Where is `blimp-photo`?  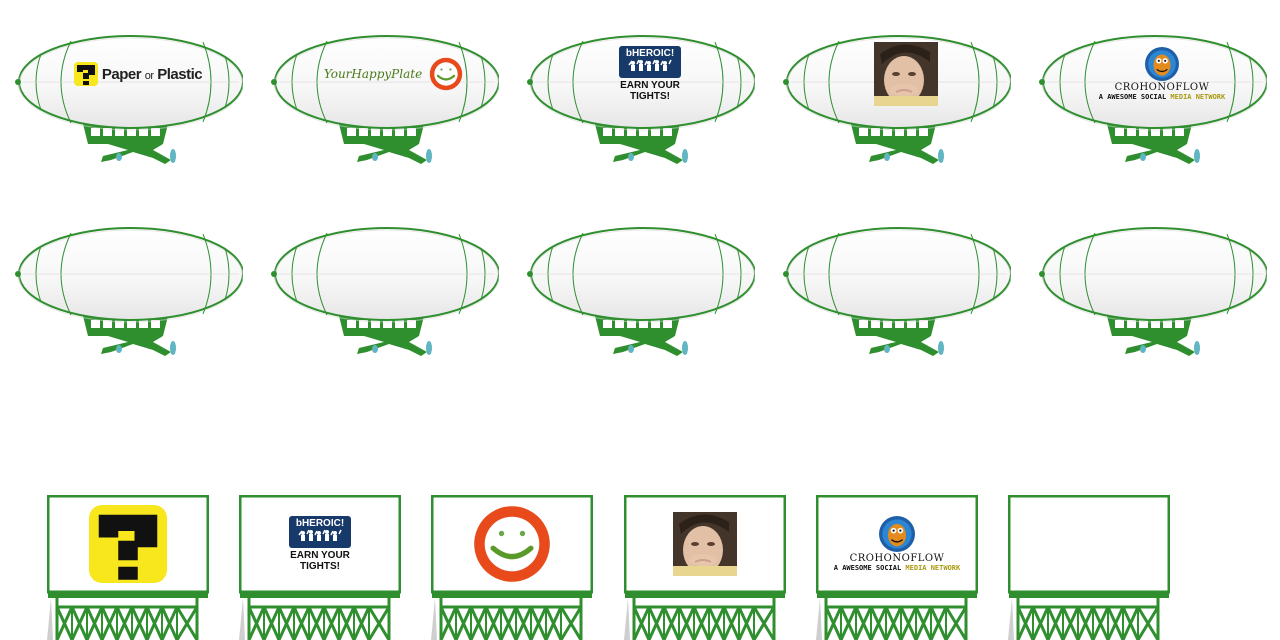 blimp-photo is located at coordinates (896, 102).